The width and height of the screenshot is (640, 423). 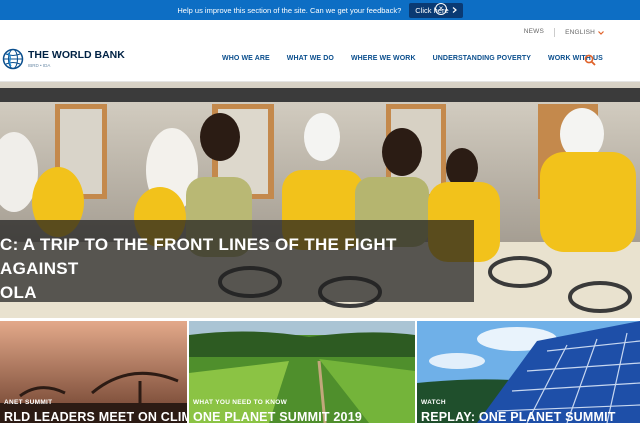 I want to click on logo-name: THE WORLD BANK, so click(x=76, y=55).